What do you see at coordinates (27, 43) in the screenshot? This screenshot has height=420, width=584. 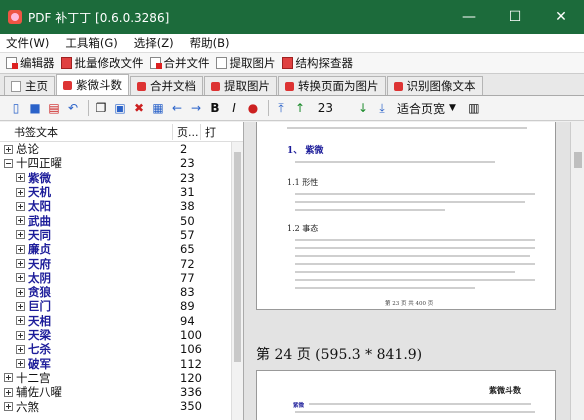 I see `menu-file: 文件(W)` at bounding box center [27, 43].